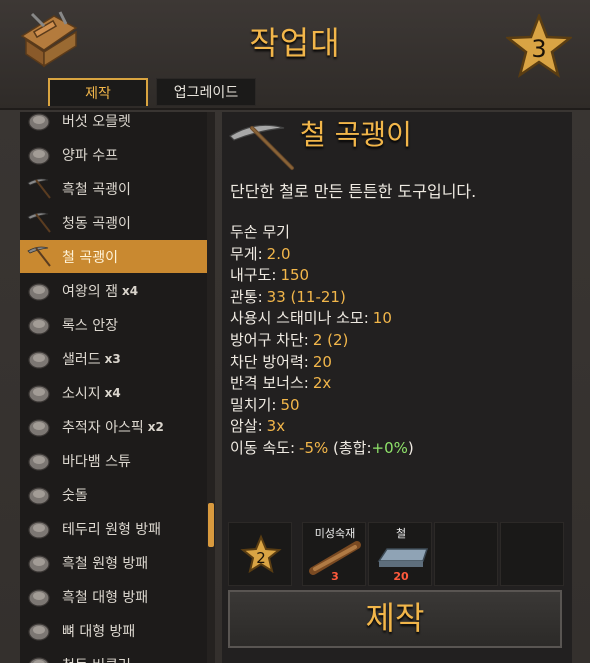 The image size is (590, 663). What do you see at coordinates (105, 597) in the screenshot?
I see `recipe-label: 흑철 대형 방패` at bounding box center [105, 597].